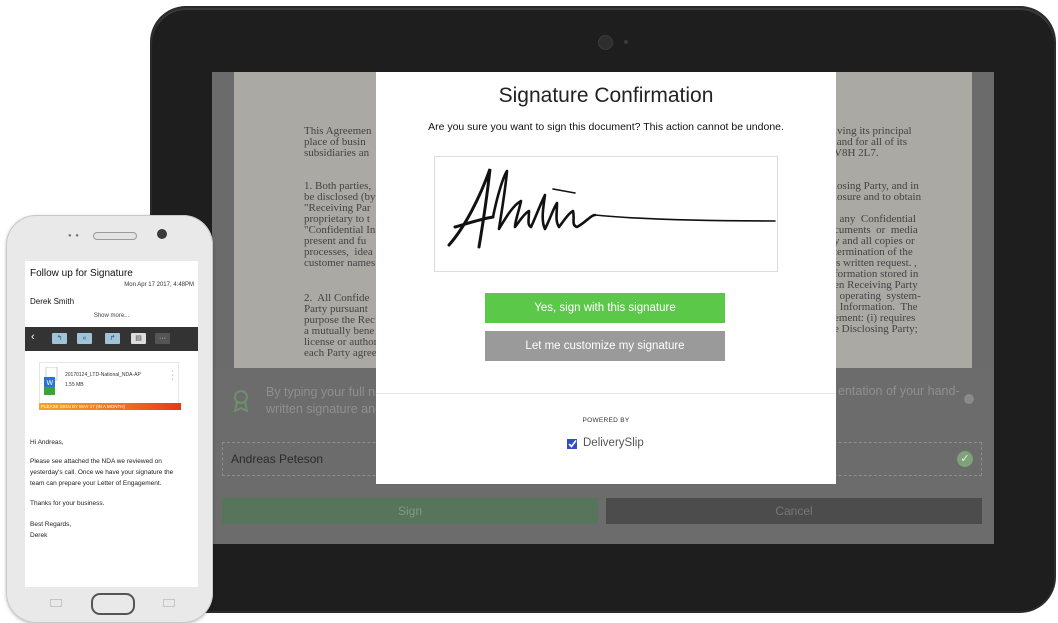 The width and height of the screenshot is (1058, 623). What do you see at coordinates (115, 236) in the screenshot?
I see `phone-speaker` at bounding box center [115, 236].